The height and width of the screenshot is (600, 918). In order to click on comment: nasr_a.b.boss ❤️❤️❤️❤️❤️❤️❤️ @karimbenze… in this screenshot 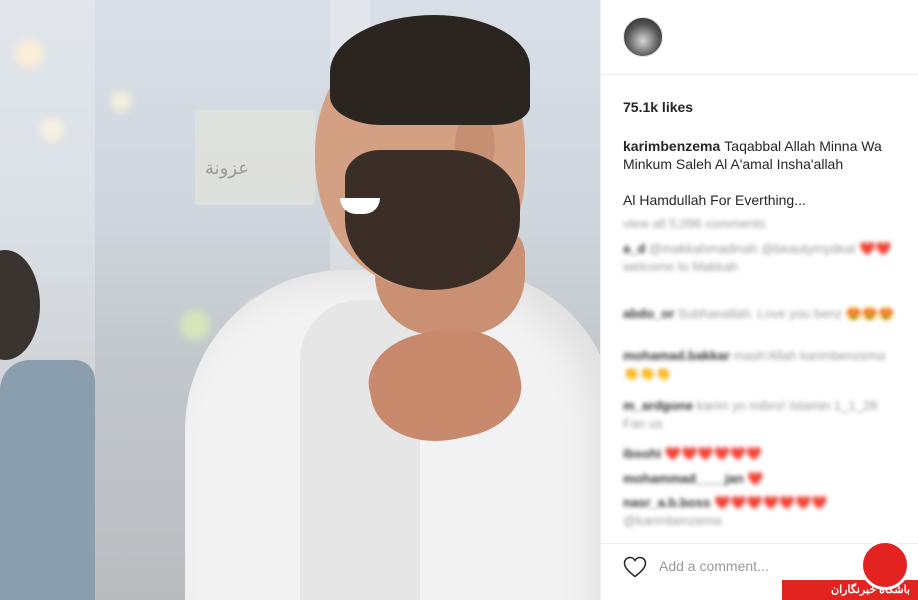, I will do `click(763, 512)`.